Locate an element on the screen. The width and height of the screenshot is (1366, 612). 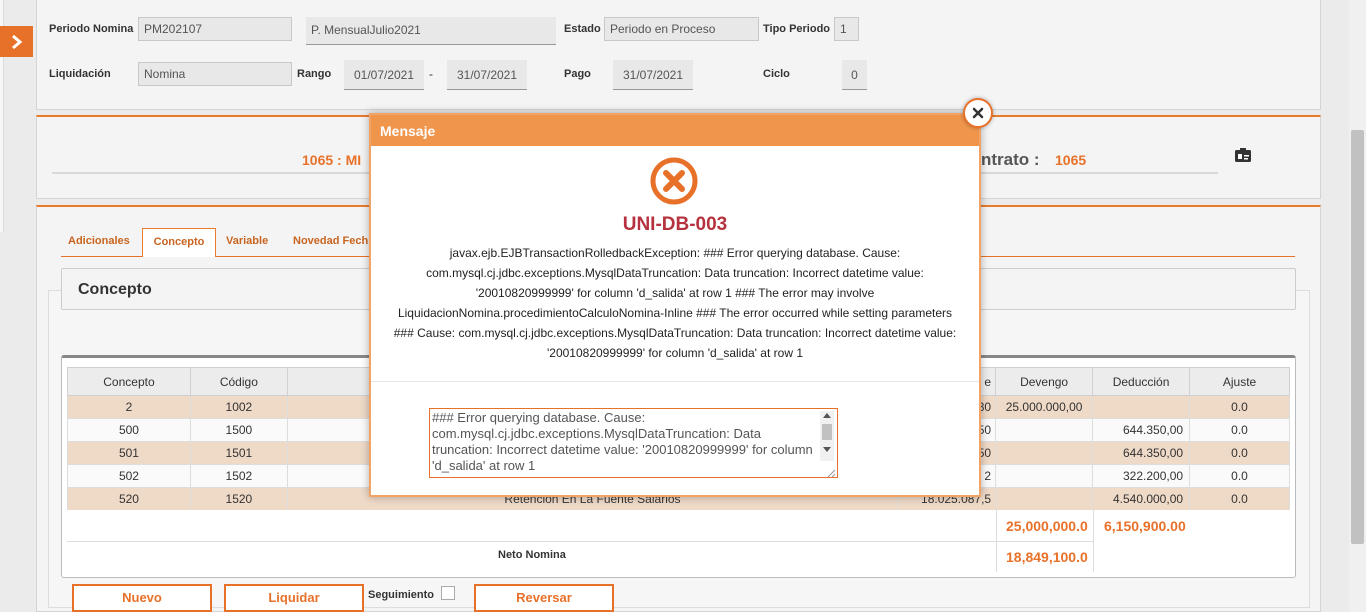
textarea-scroll-thumb is located at coordinates (827, 432).